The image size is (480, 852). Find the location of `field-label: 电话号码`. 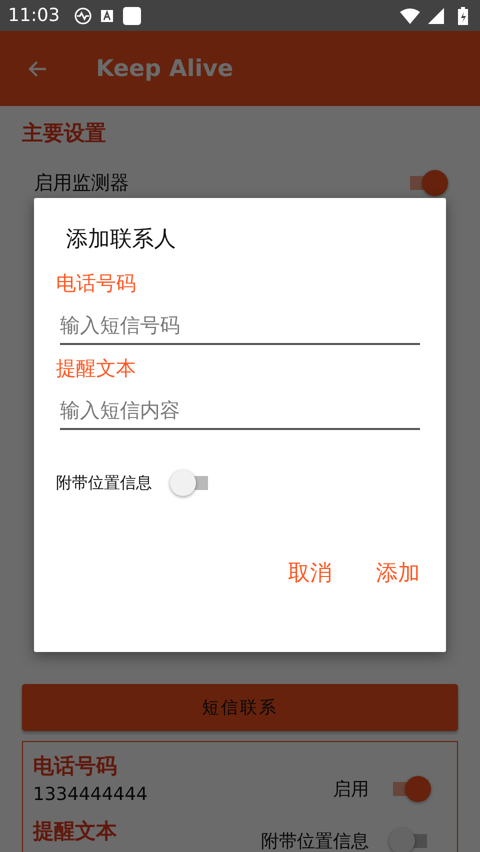

field-label: 电话号码 is located at coordinates (96, 283).